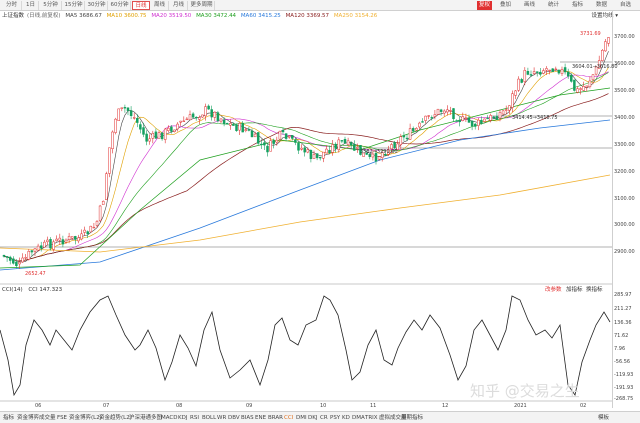 Image resolution: width=640 pixels, height=423 pixels. What do you see at coordinates (62, 418) in the screenshot?
I see `indicator-tab: FSE` at bounding box center [62, 418].